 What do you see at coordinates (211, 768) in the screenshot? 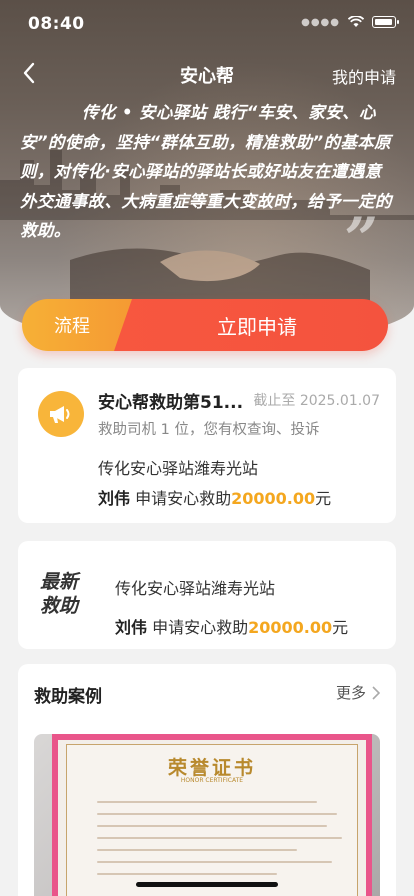
I see `certificate-title: 荣誉证书` at bounding box center [211, 768].